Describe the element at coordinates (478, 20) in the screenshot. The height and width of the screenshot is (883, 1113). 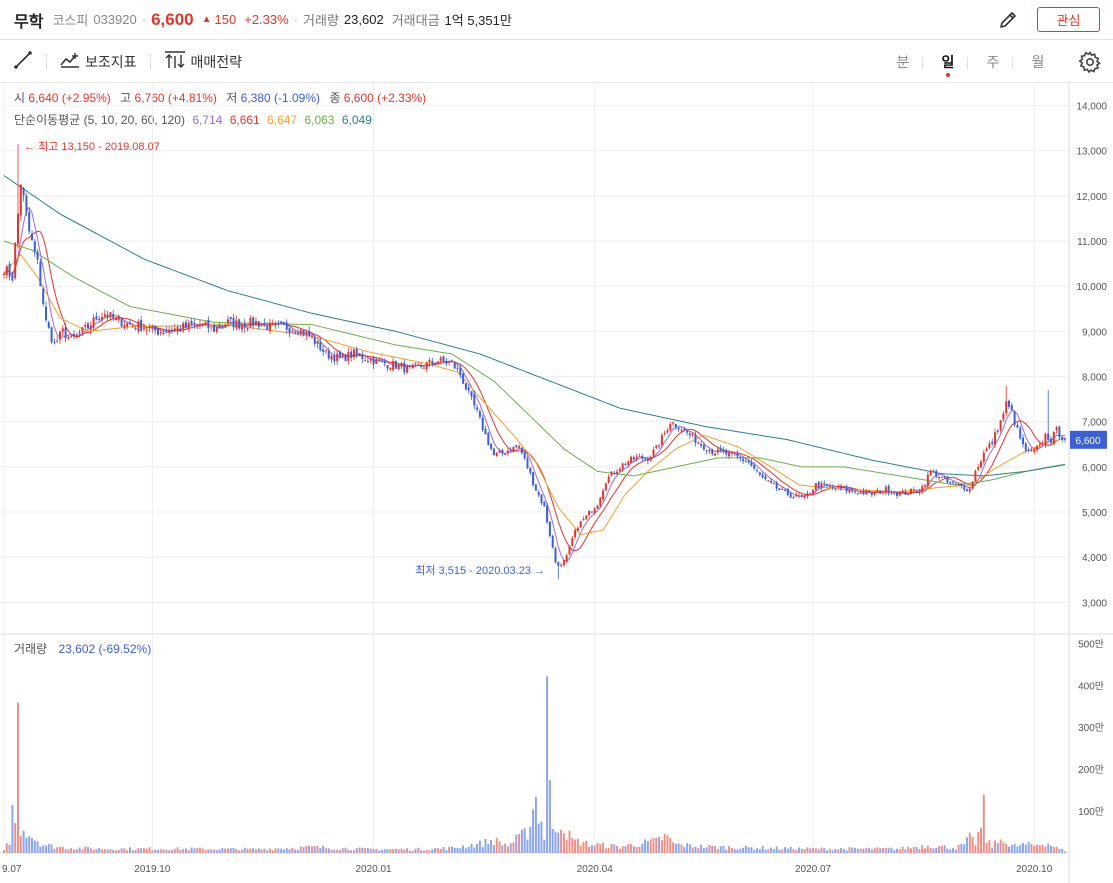
I see `amount-value: 1억 5,351만` at that location.